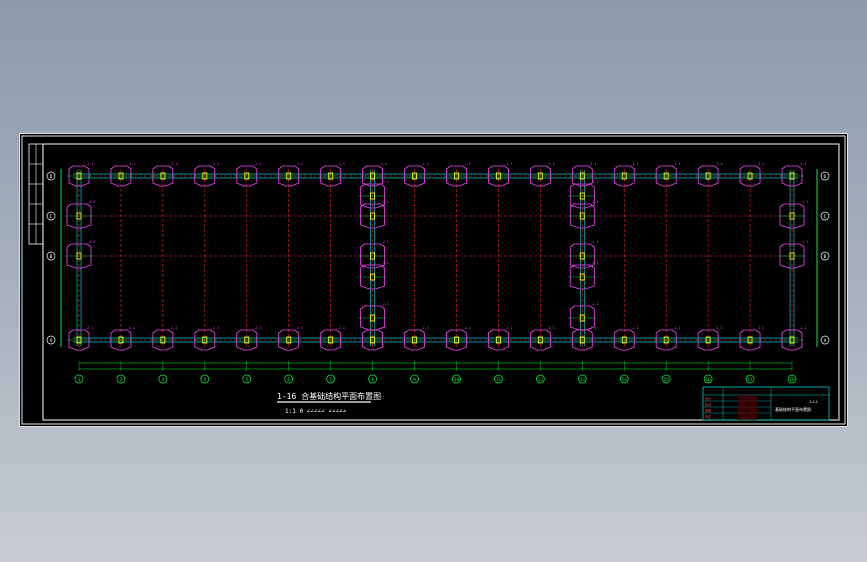 Image resolution: width=867 pixels, height=562 pixels. Describe the element at coordinates (330, 380) in the screenshot. I see `column-axis-label: 7` at that location.